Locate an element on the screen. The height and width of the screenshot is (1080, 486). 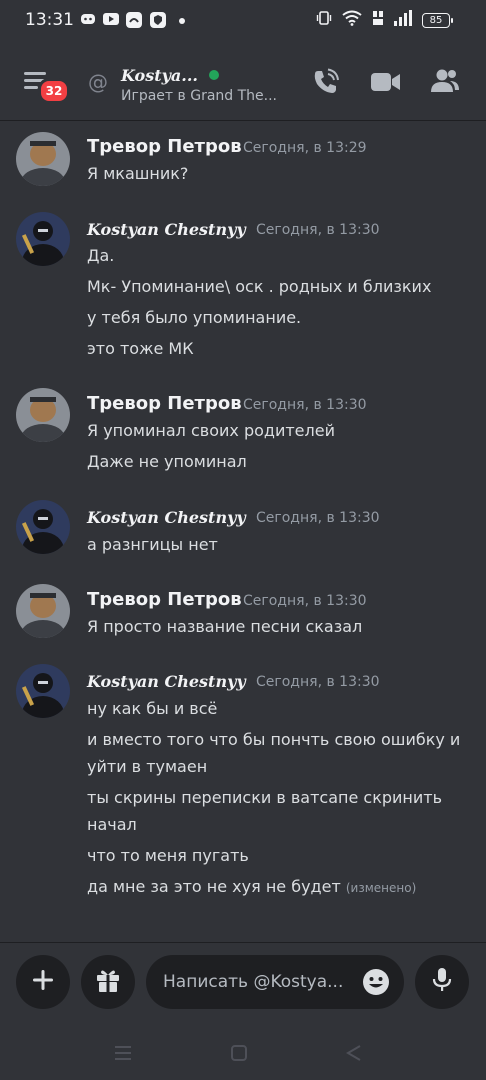
message-text: начал is located at coordinates (112, 824).